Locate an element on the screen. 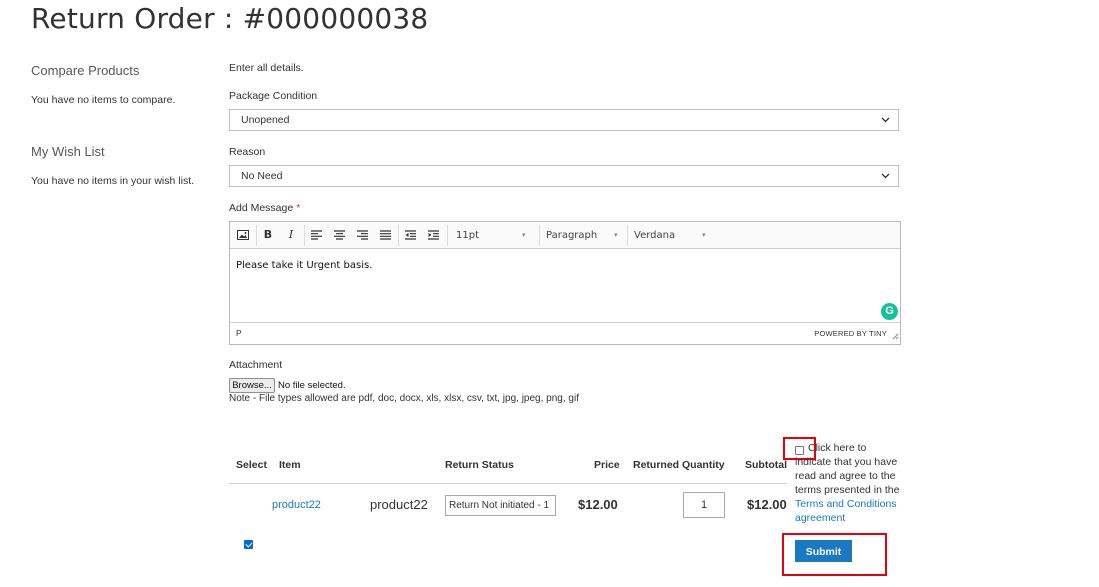 This screenshot has height=587, width=1099. editor-toolbar: B I 11pt ▾ Paragraph ▾ Verdana ▾ is located at coordinates (565, 235).